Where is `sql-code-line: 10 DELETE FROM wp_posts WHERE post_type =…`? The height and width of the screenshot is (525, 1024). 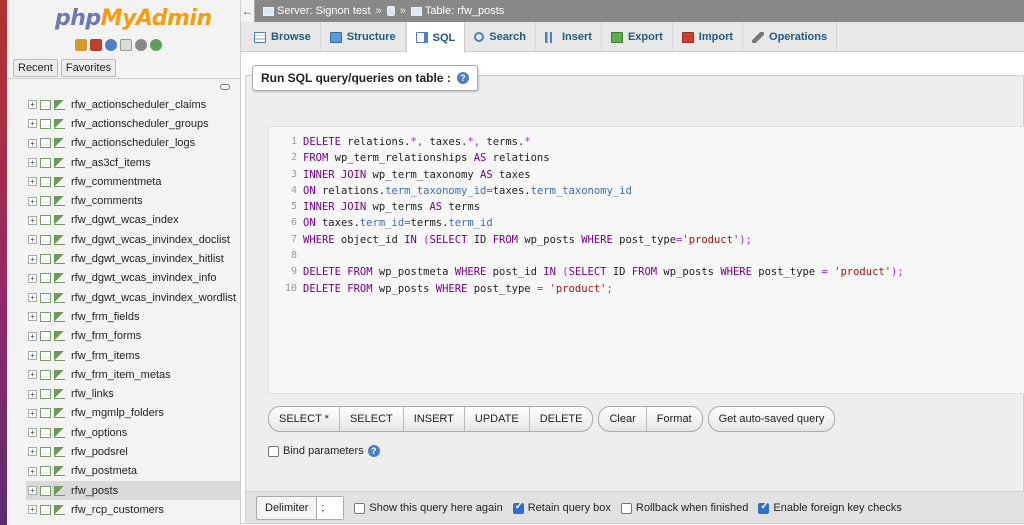 sql-code-line: 10 DELETE FROM wp_posts WHERE post_type =… is located at coordinates (586, 289).